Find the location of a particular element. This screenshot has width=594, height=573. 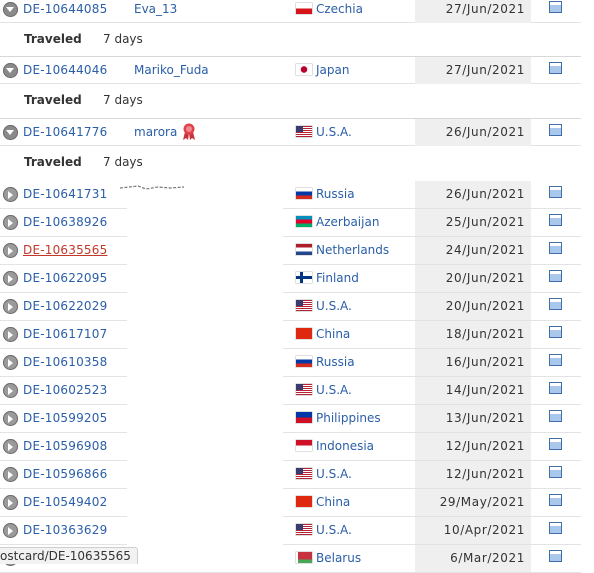

postcard-id-link: DE-10602523 is located at coordinates (65, 390).